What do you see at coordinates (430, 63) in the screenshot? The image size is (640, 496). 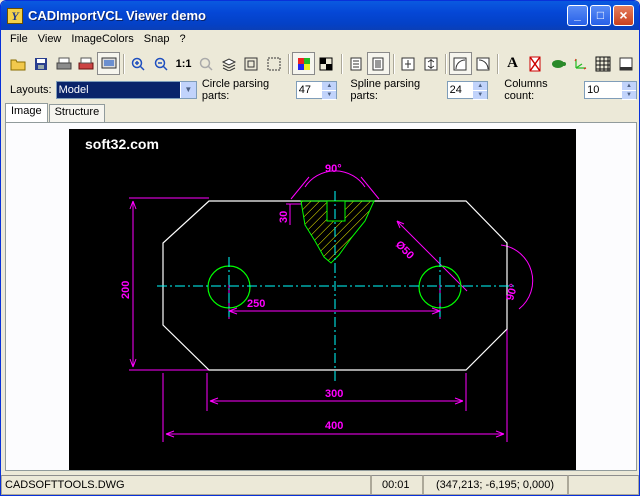 I see `split-icon` at bounding box center [430, 63].